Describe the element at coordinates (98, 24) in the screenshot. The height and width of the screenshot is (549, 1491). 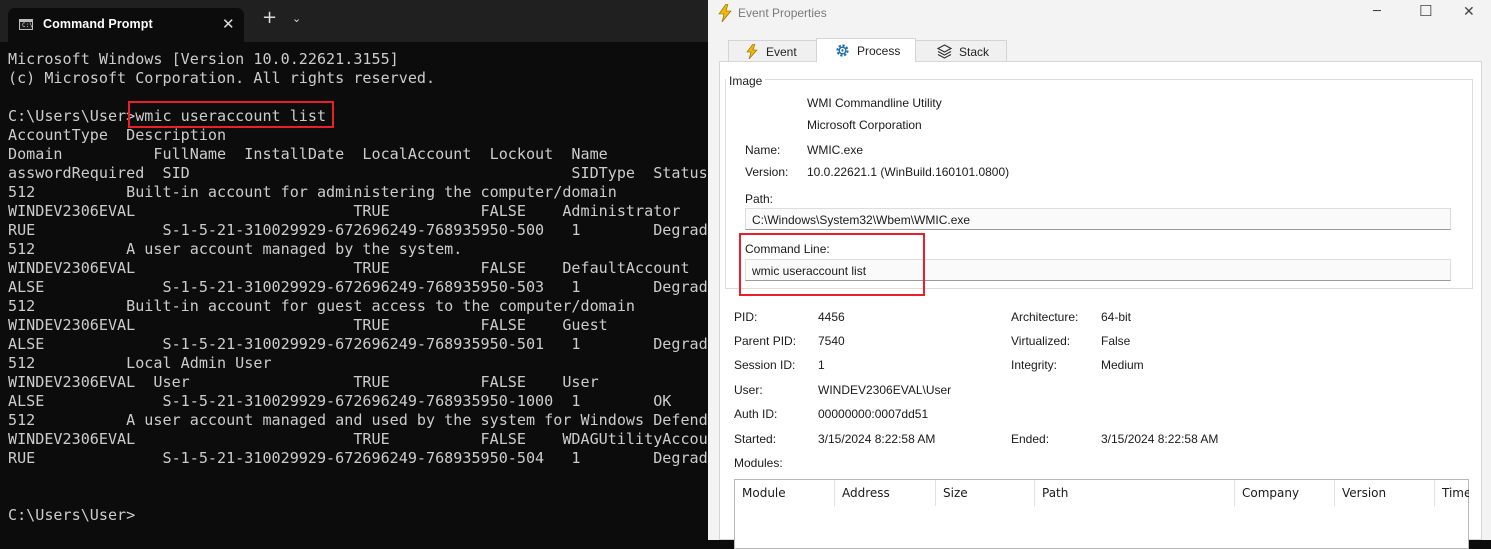
I see `tab-title: Command Prompt` at that location.